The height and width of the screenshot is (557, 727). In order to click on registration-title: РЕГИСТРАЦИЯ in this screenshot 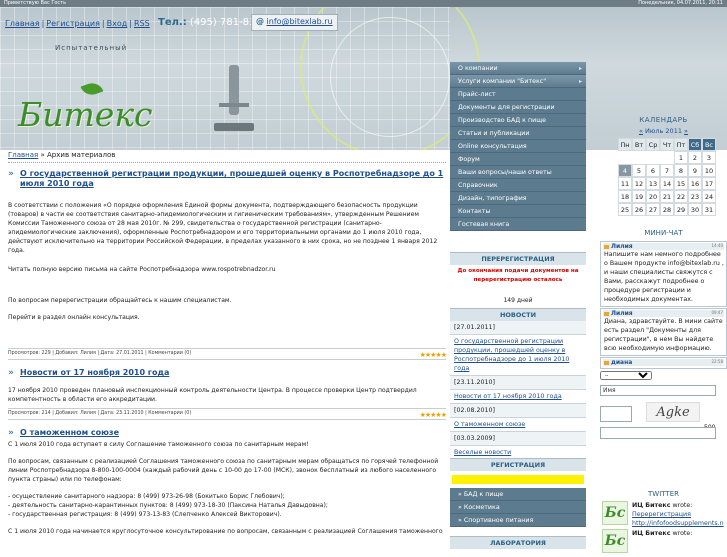, I will do `click(518, 464)`.